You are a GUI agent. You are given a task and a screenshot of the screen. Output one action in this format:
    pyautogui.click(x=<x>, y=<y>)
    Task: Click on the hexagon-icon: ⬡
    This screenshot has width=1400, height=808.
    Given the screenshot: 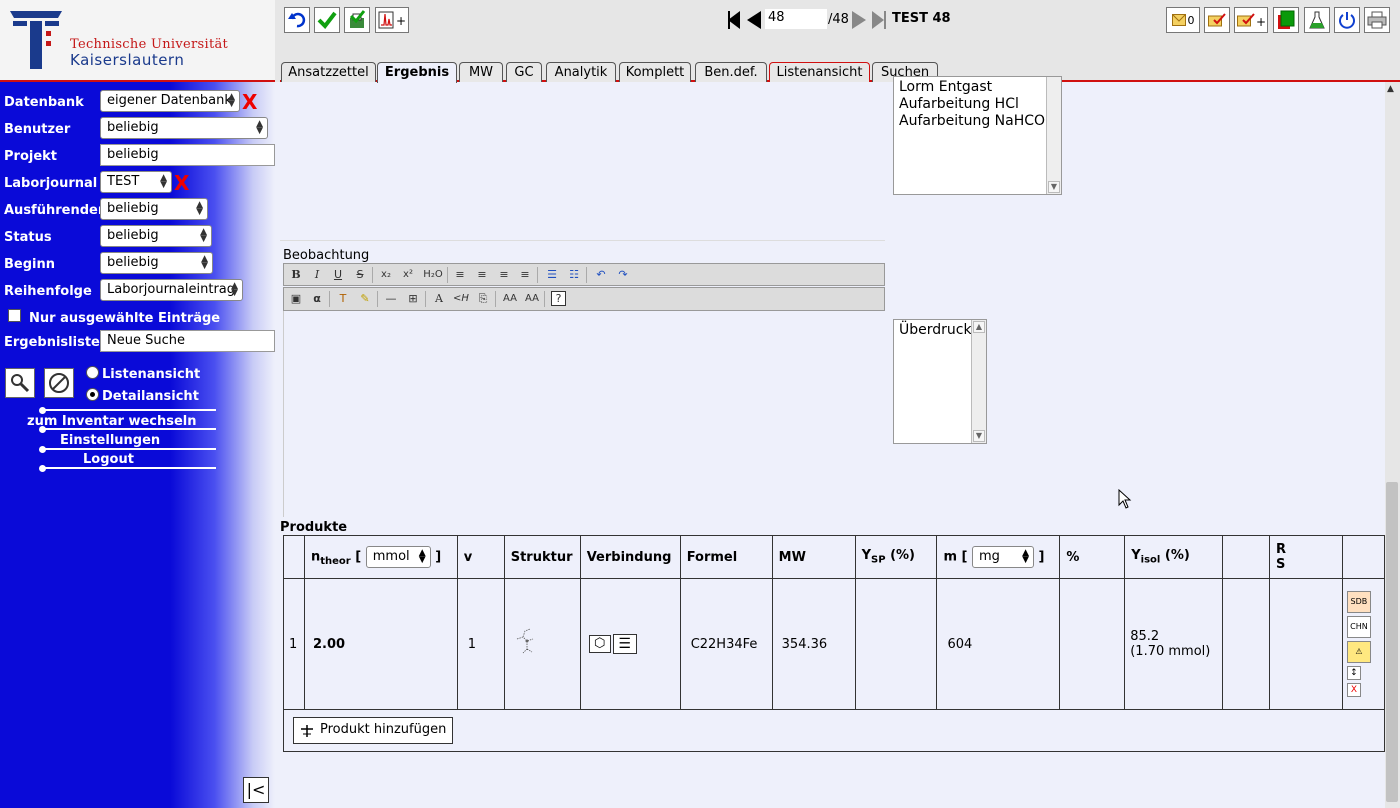 What is the action you would take?
    pyautogui.click(x=599, y=644)
    